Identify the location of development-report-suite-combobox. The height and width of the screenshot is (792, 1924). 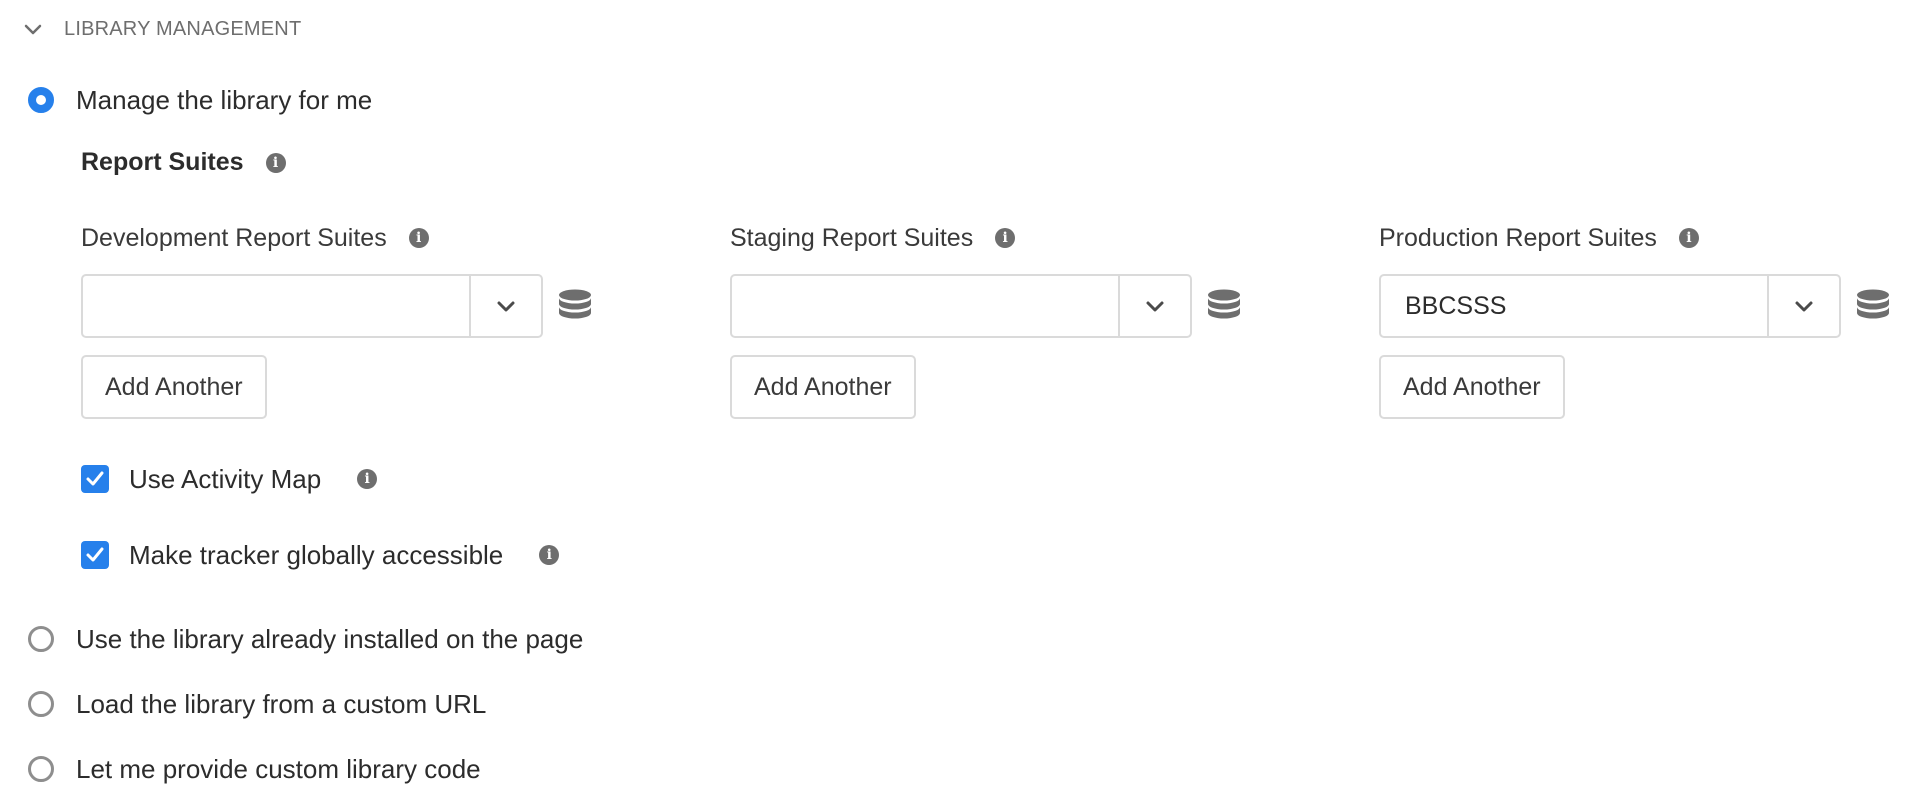
(312, 306).